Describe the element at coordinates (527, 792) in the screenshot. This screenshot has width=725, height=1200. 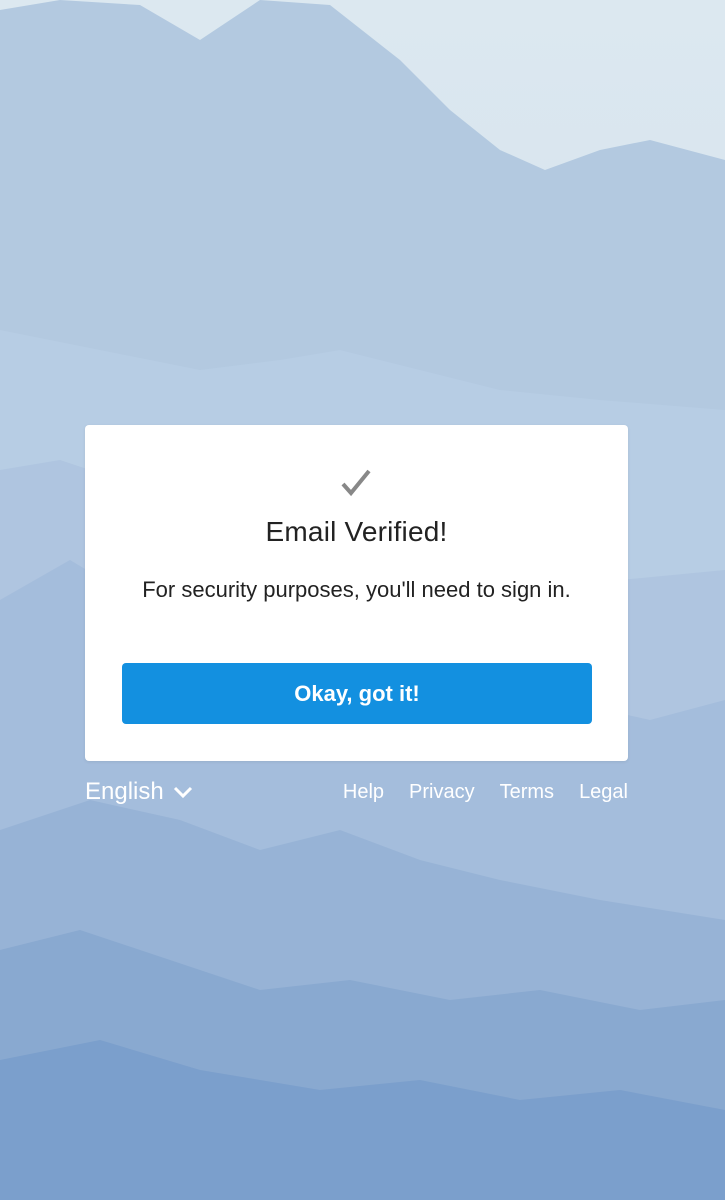
I see `terms-link: Terms` at that location.